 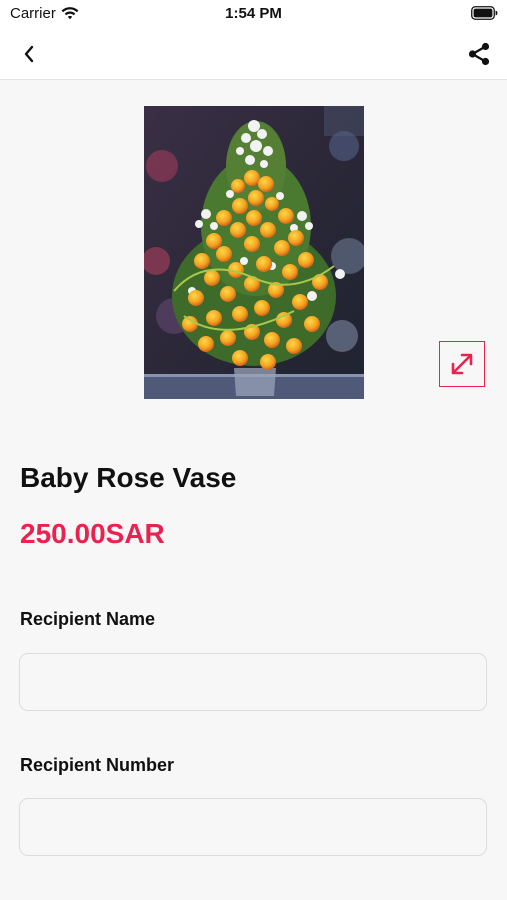 I want to click on back-button, so click(x=29, y=54).